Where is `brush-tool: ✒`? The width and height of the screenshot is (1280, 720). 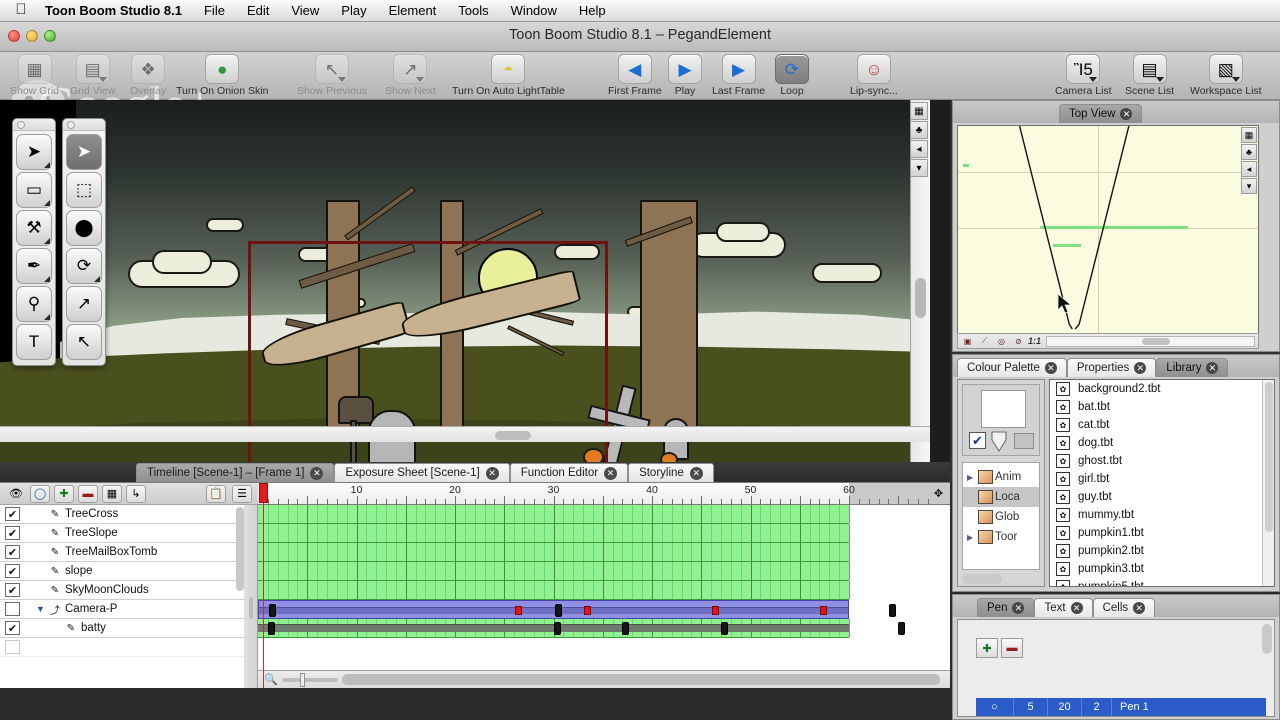
brush-tool: ✒ is located at coordinates (34, 266).